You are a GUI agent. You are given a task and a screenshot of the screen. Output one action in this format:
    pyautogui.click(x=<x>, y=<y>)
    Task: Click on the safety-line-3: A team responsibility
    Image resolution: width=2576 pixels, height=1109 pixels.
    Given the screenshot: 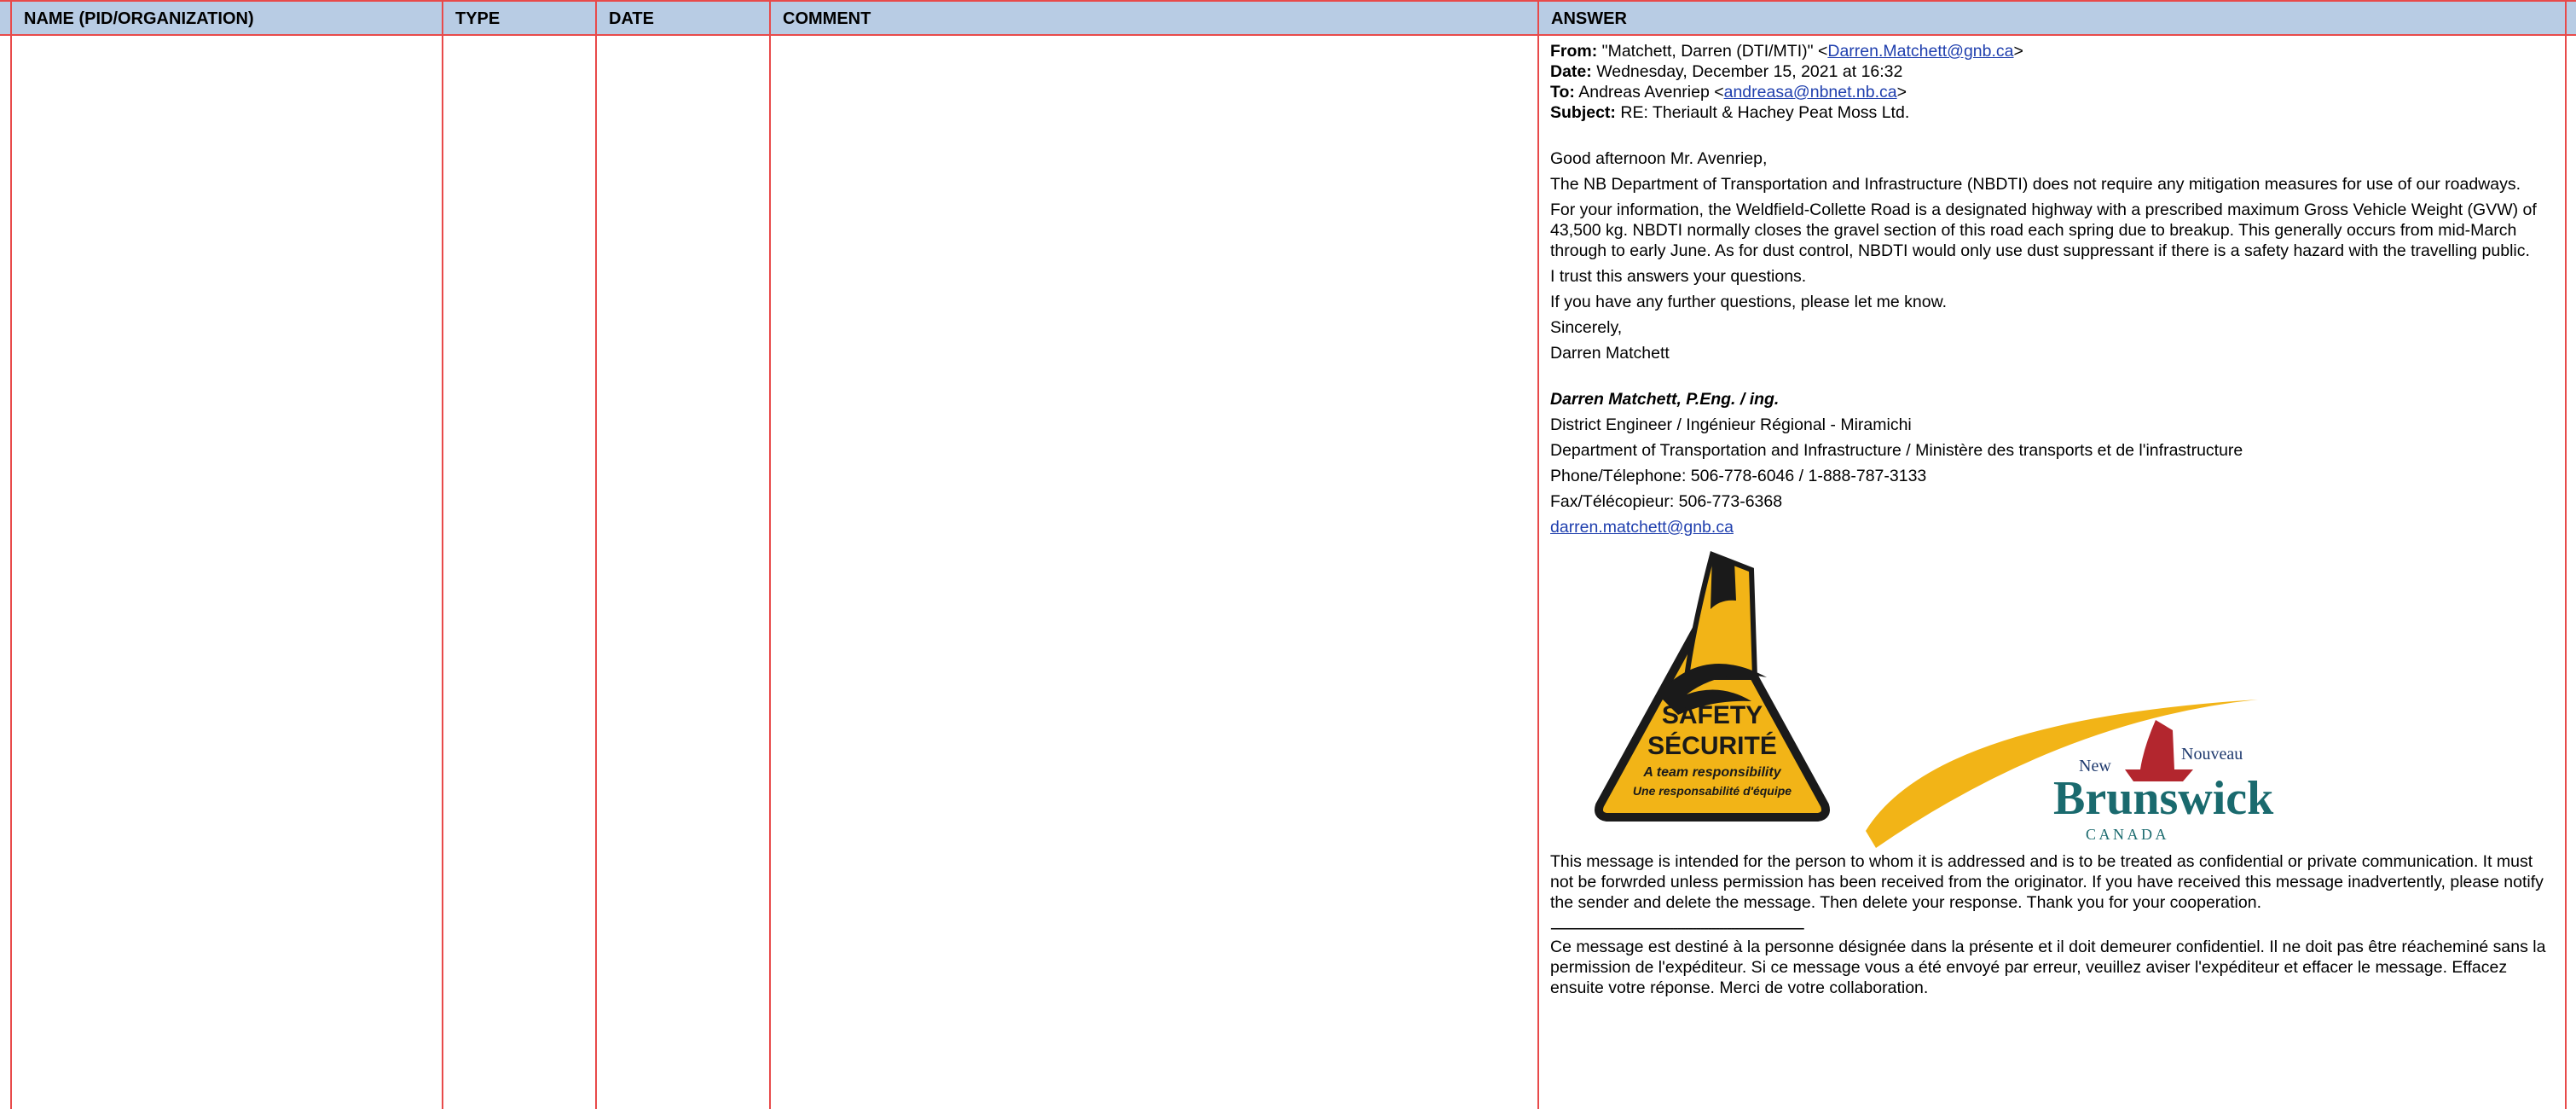 What is the action you would take?
    pyautogui.click(x=1711, y=773)
    